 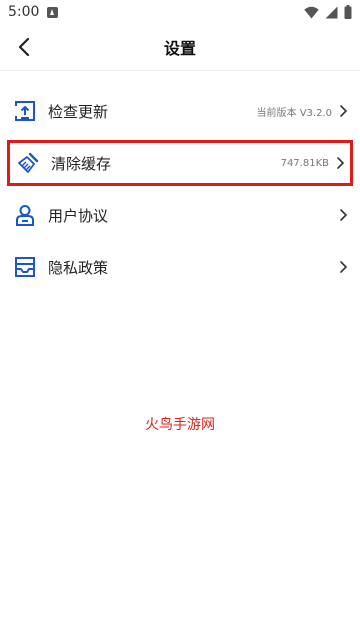 I want to click on page-title: 设置, so click(x=179, y=48).